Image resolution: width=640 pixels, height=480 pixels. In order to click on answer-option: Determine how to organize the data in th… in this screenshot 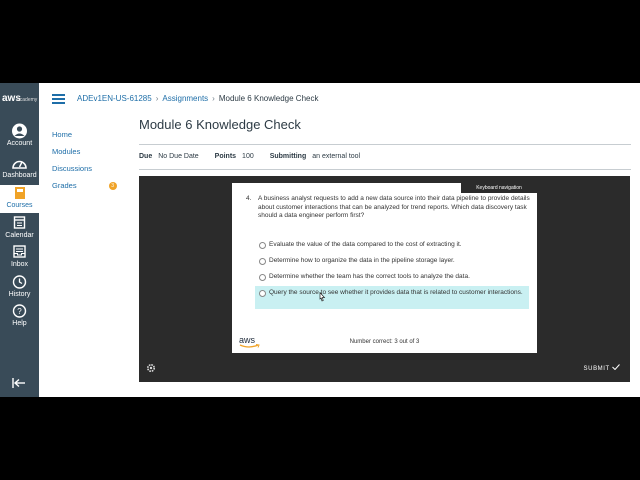, I will do `click(392, 261)`.